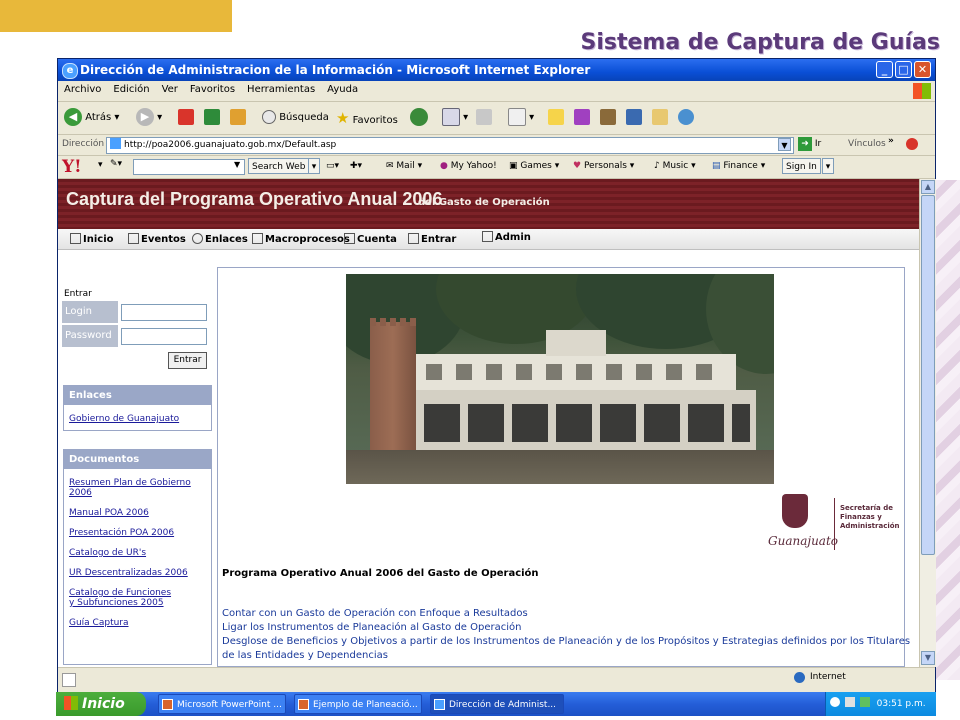 Image resolution: width=960 pixels, height=720 pixels. Describe the element at coordinates (281, 89) in the screenshot. I see `menu-herramientas: Herramientas` at that location.